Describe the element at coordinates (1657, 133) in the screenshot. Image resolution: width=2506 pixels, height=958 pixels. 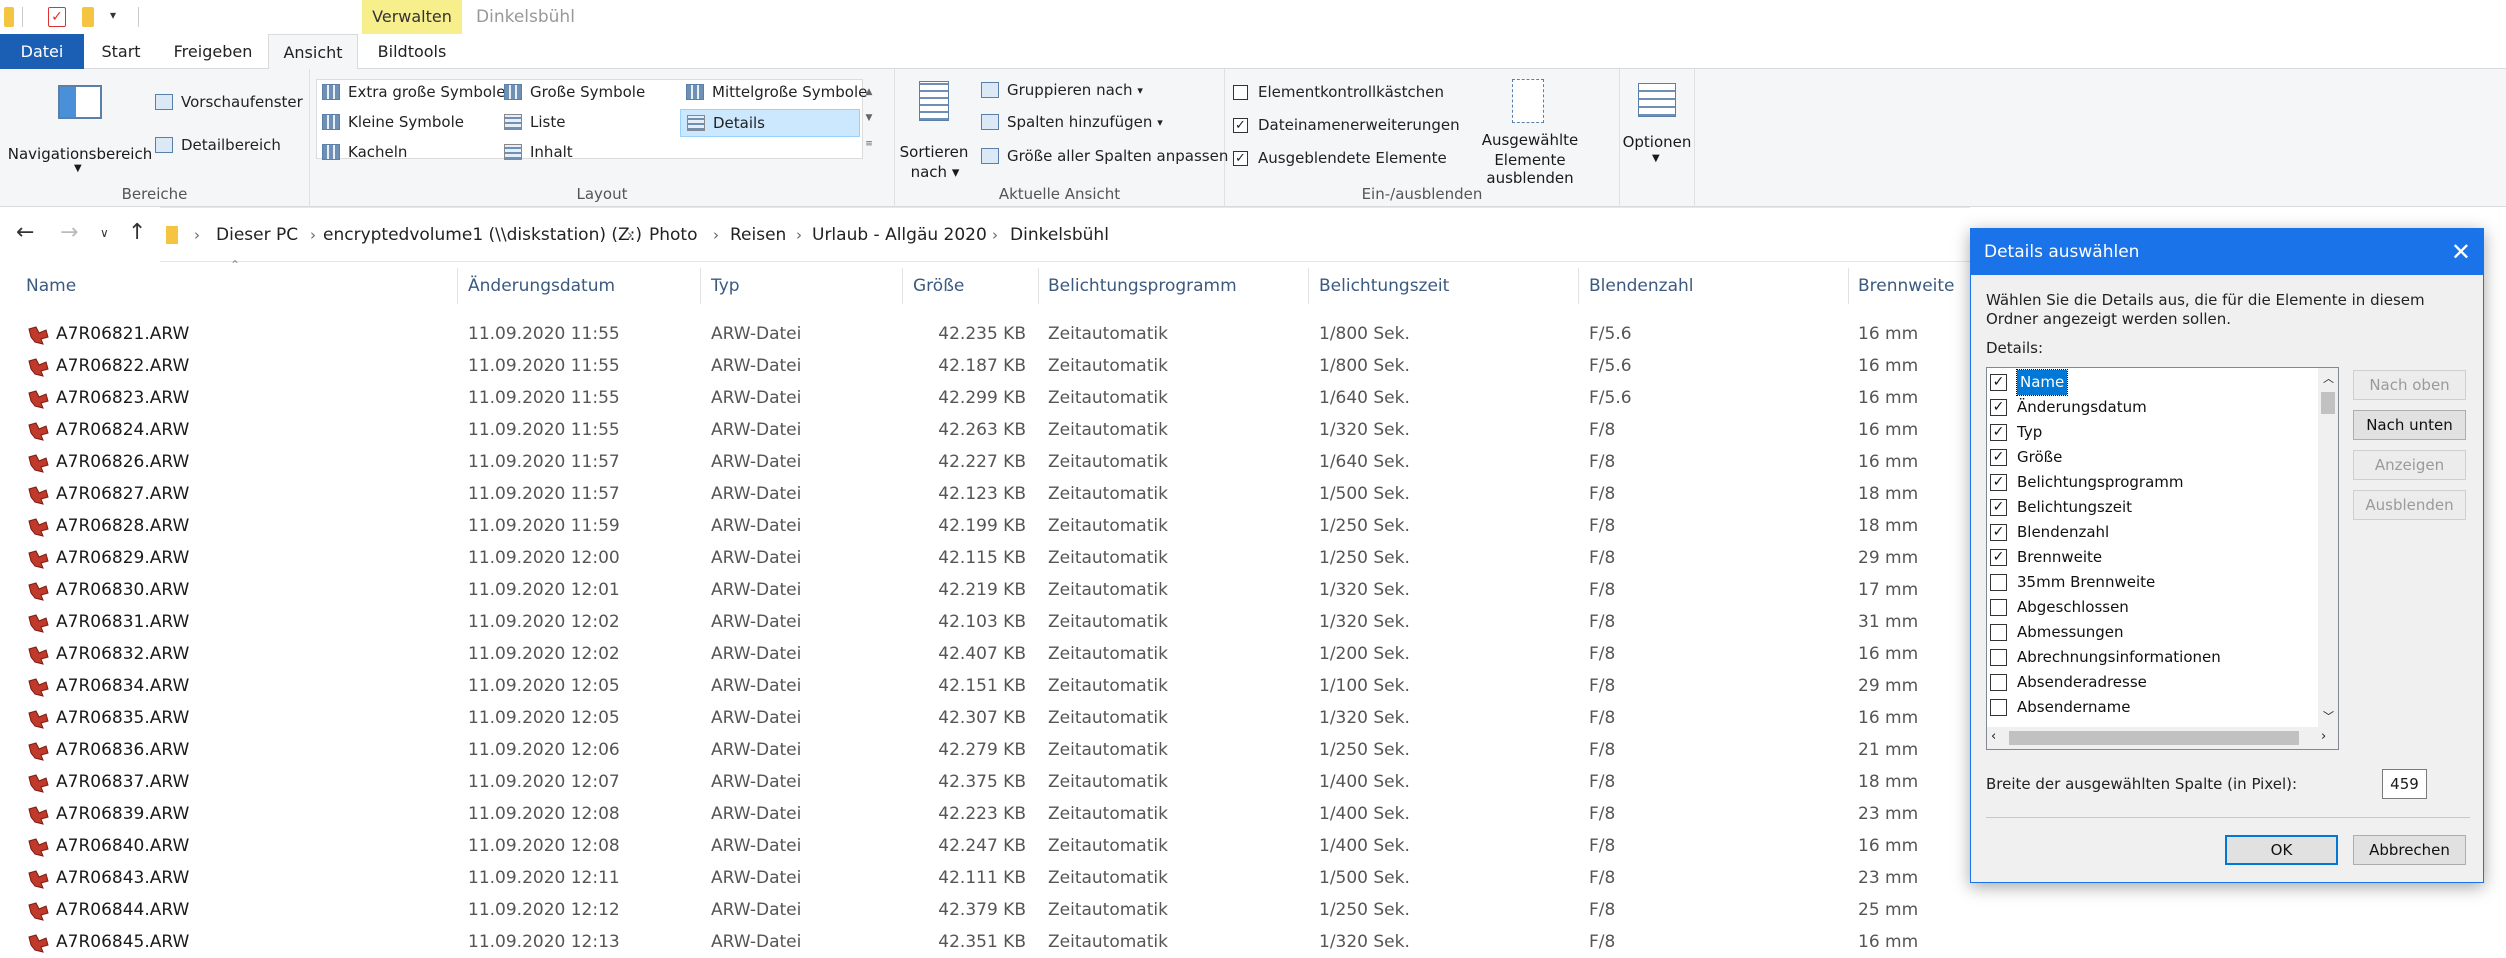
I see `optionen-button: Optionen ▼` at that location.